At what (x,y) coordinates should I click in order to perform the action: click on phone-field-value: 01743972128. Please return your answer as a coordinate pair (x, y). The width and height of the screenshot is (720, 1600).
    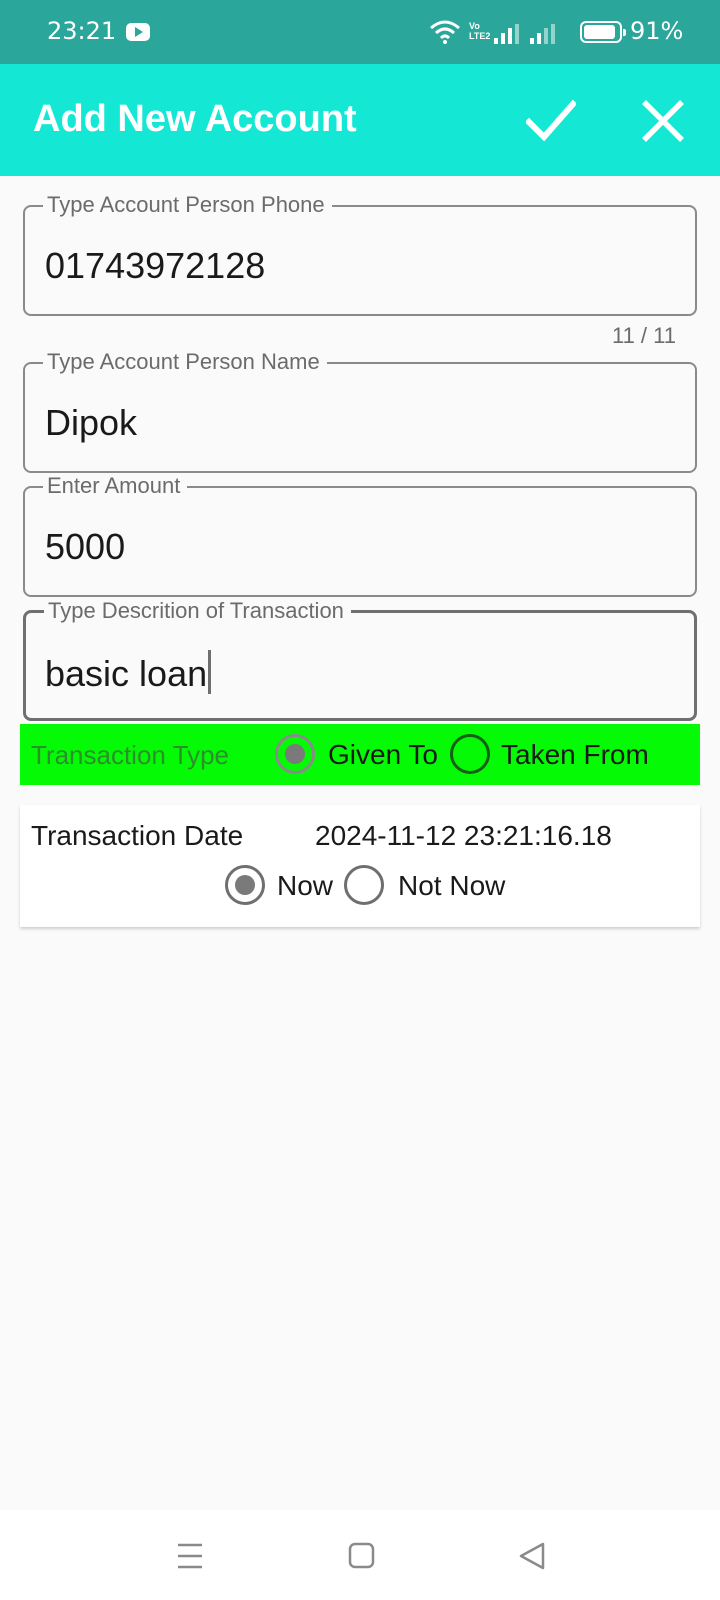
    Looking at the image, I should click on (155, 266).